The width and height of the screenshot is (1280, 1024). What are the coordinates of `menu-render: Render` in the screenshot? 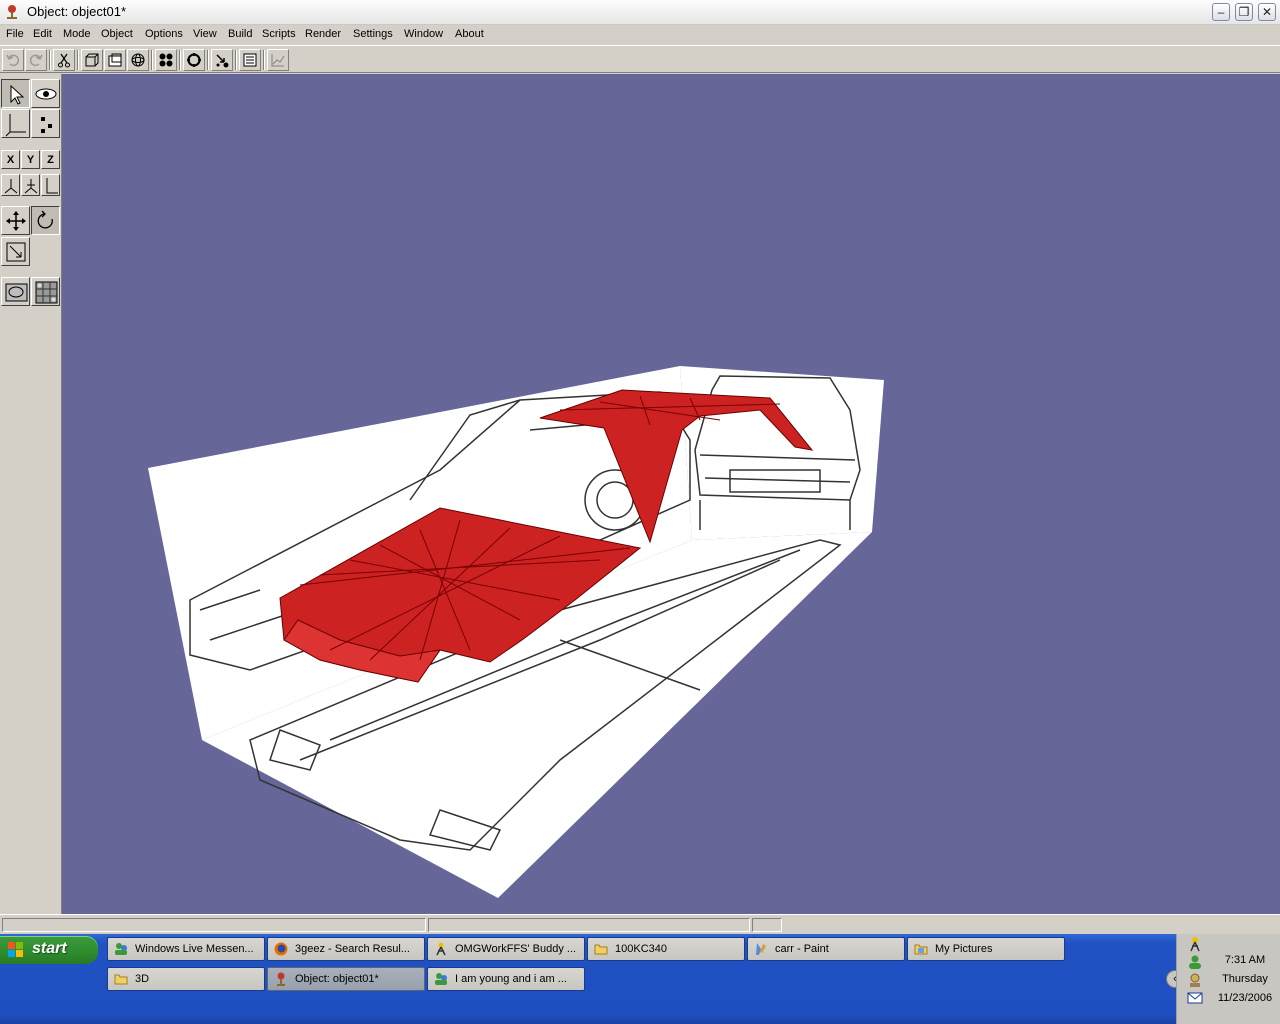 It's located at (323, 34).